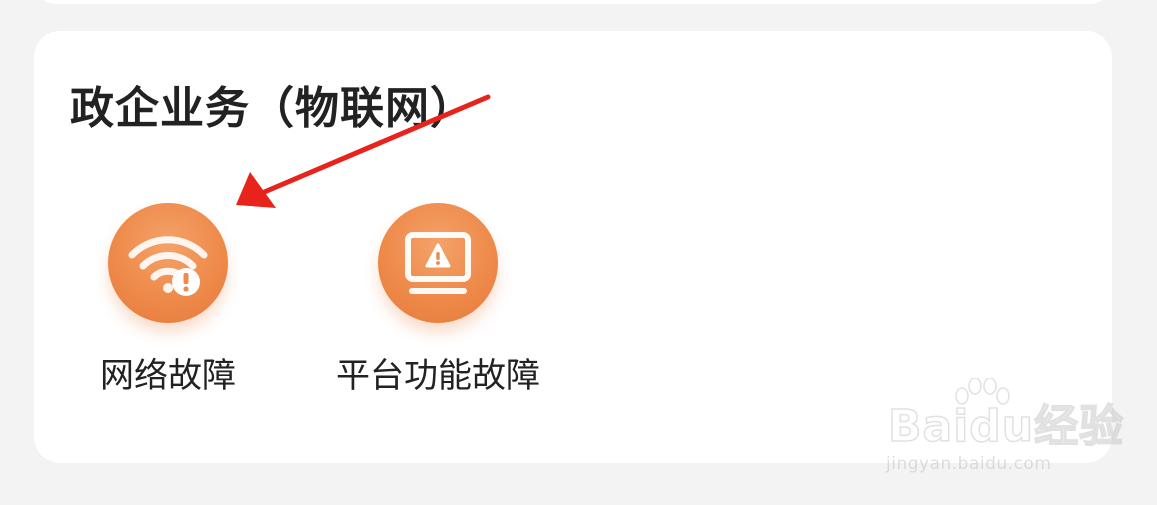 Image resolution: width=1157 pixels, height=505 pixels. I want to click on previous-card-edge, so click(573, 2).